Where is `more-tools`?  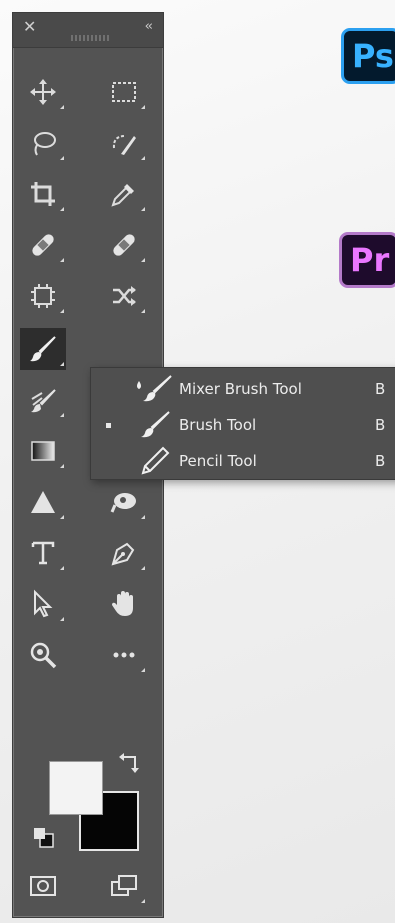
more-tools is located at coordinates (124, 655).